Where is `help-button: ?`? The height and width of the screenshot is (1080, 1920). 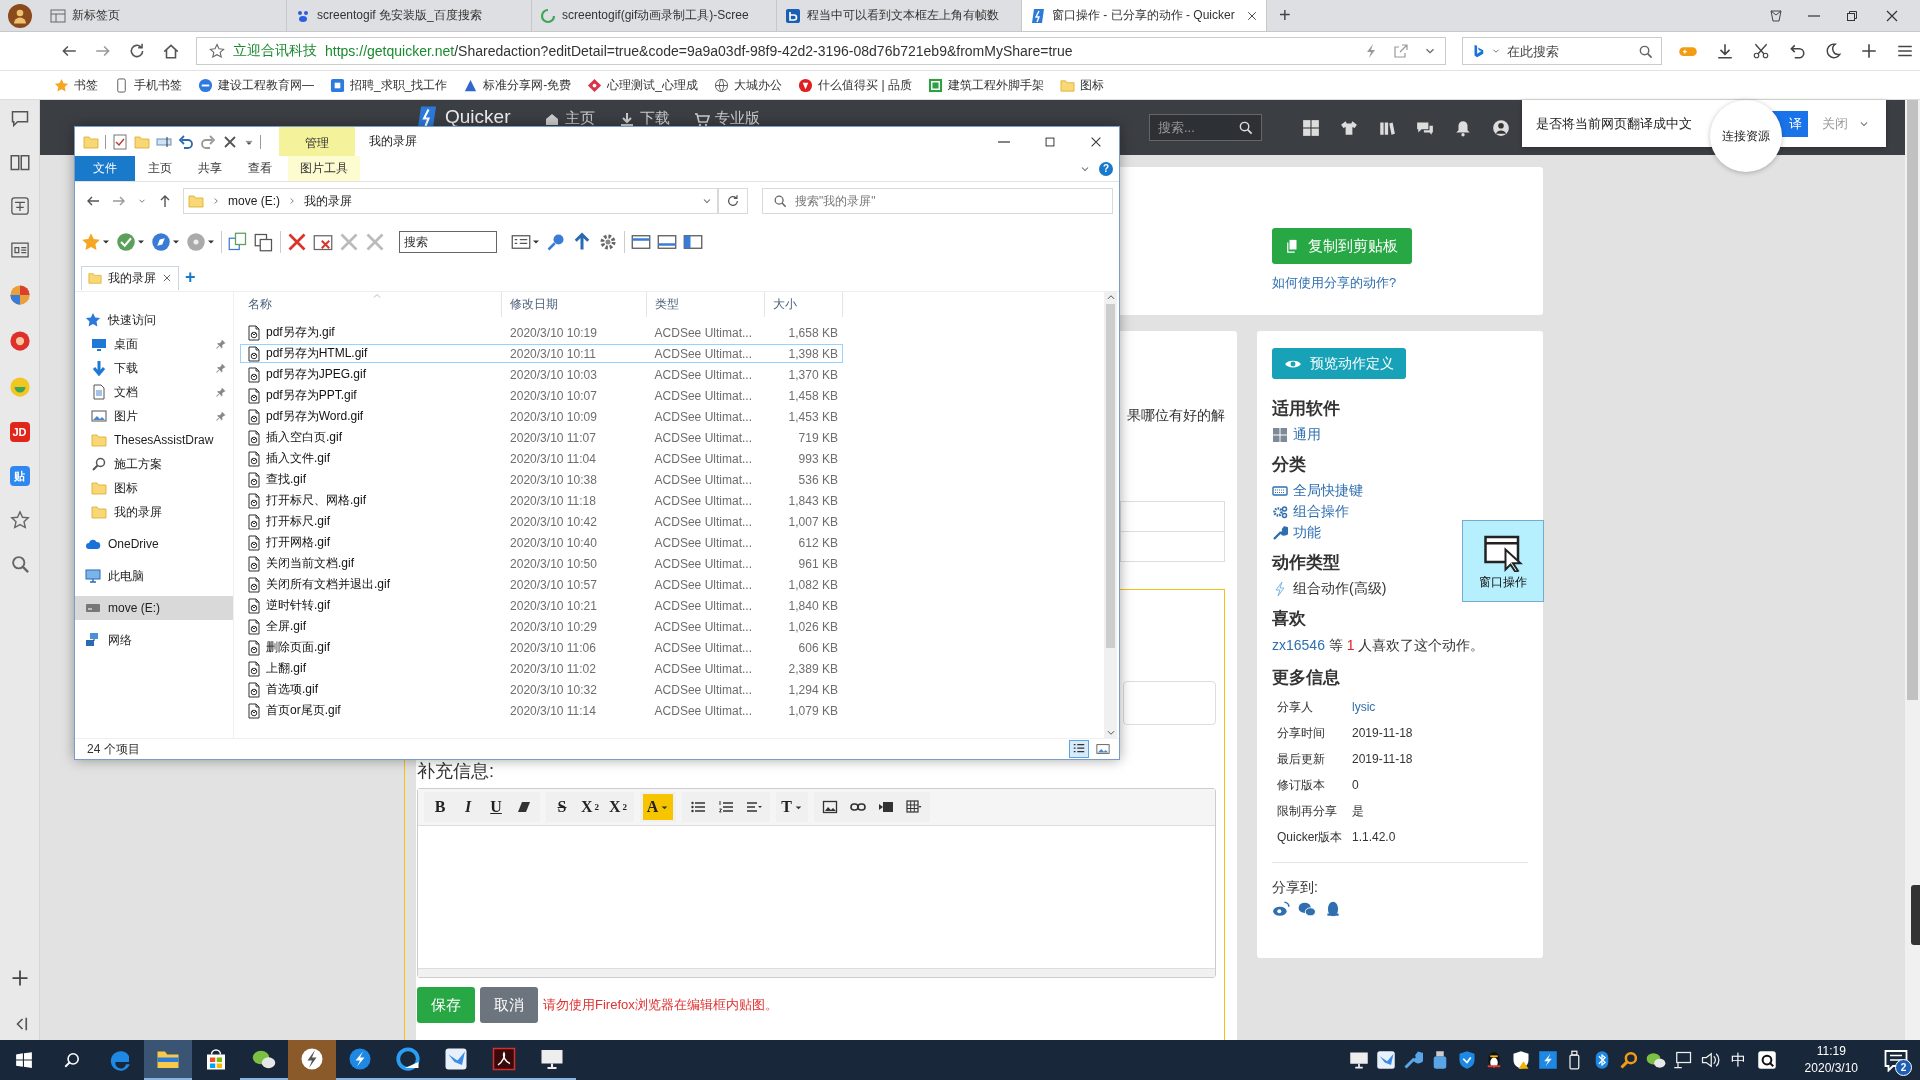 help-button: ? is located at coordinates (1106, 168).